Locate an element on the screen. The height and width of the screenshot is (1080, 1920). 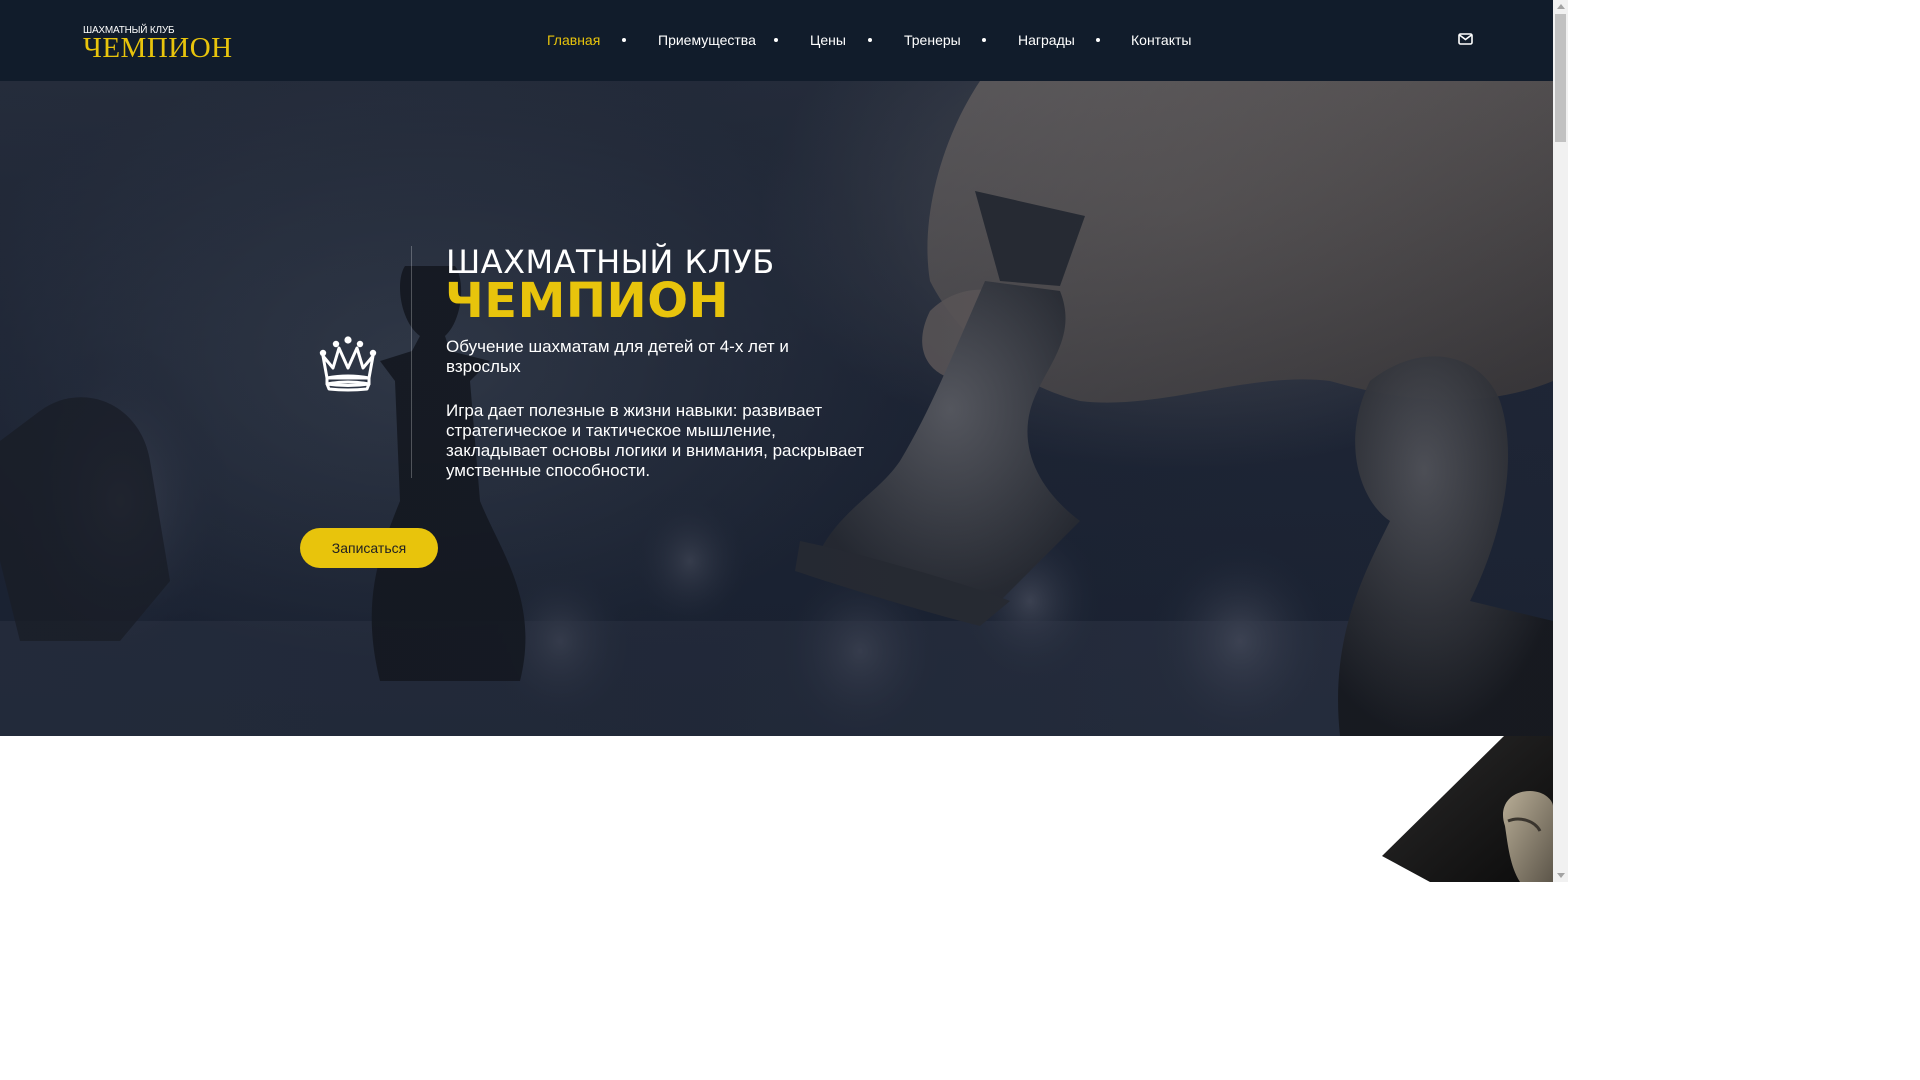
signup-button: Записаться is located at coordinates (369, 548).